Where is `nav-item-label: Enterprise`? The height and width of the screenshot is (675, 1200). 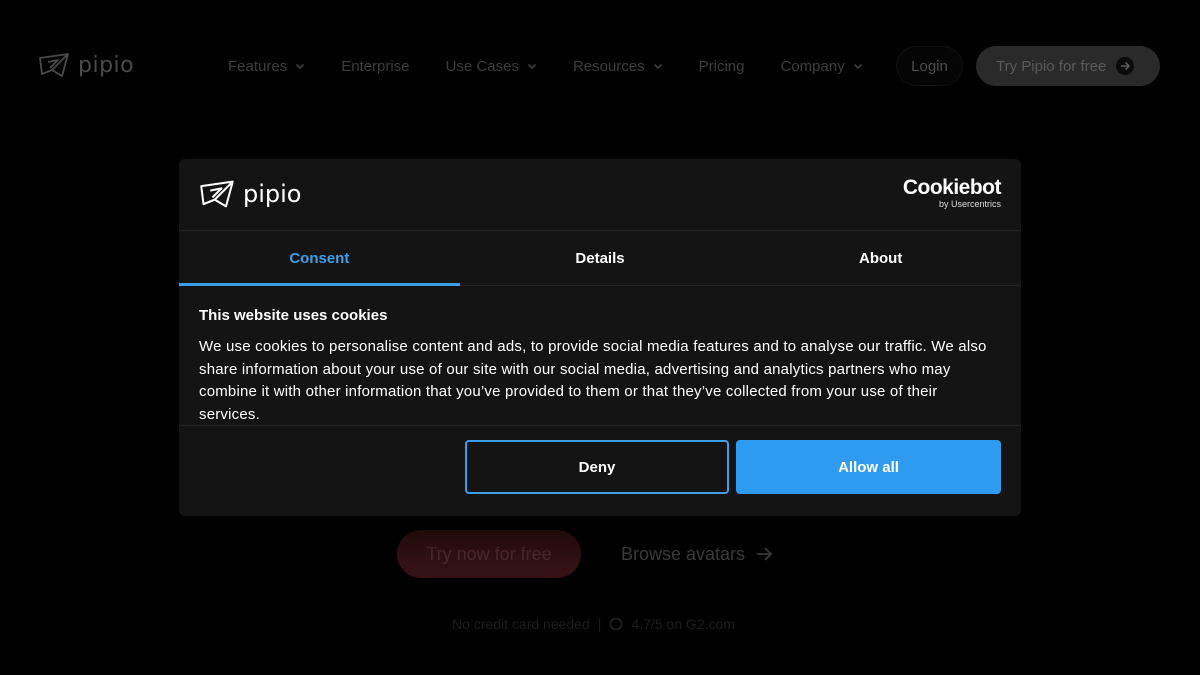 nav-item-label: Enterprise is located at coordinates (375, 66).